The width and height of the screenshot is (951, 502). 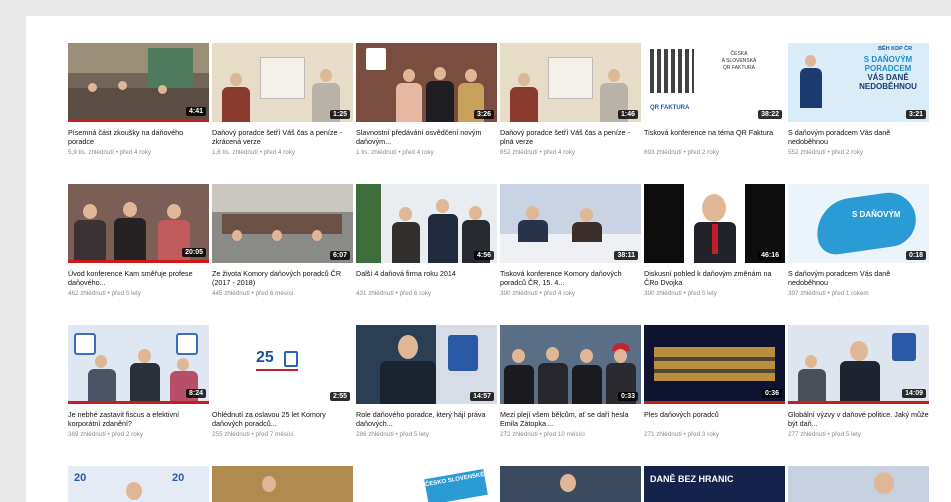 I want to click on video-thumbnail: 20 20, so click(x=138, y=484).